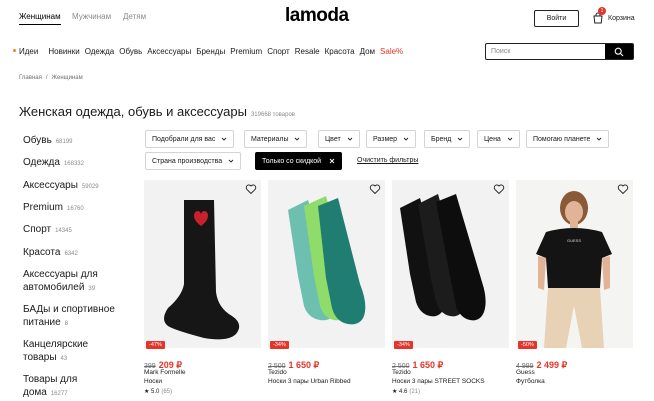 This screenshot has width=654, height=401. What do you see at coordinates (340, 51) in the screenshot?
I see `nav-item-beauty: Красота` at bounding box center [340, 51].